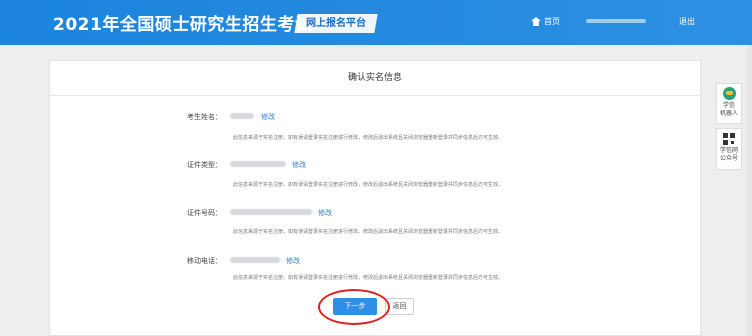  I want to click on home-icon, so click(536, 21).